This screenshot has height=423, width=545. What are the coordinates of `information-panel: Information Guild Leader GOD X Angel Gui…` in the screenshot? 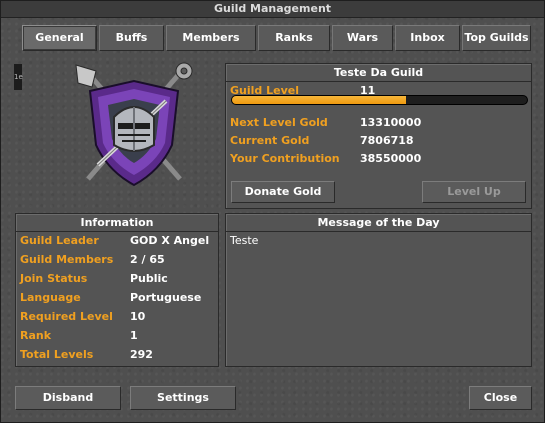 It's located at (117, 290).